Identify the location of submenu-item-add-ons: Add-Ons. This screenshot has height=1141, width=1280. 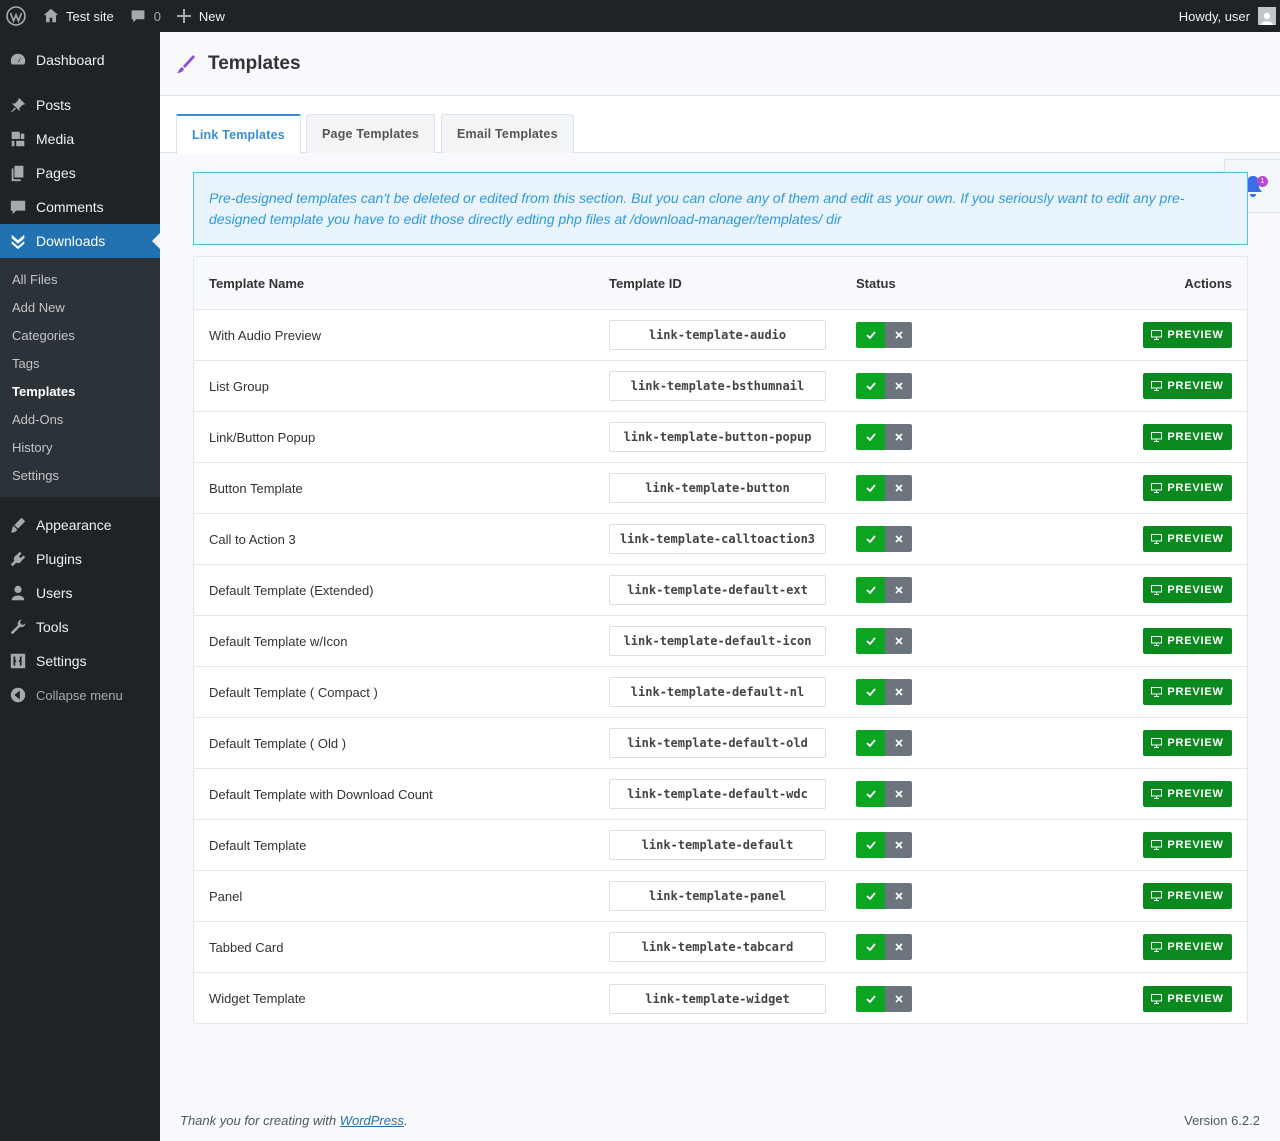
(80, 419).